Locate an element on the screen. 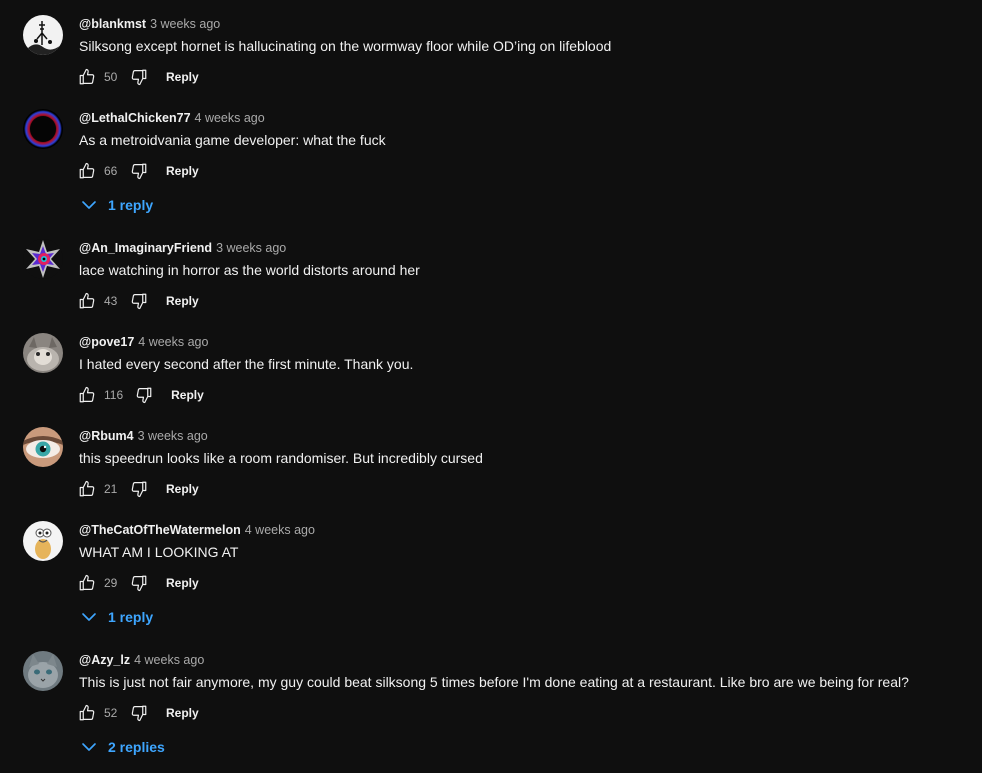 This screenshot has width=982, height=773. comment-actions: 50 Reply is located at coordinates (138, 77).